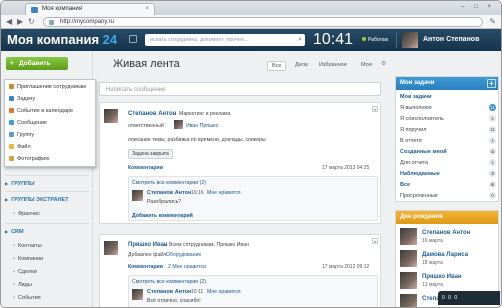 This screenshot has width=502, height=308. I want to click on task-filter-label: Созданные мной, so click(423, 152).